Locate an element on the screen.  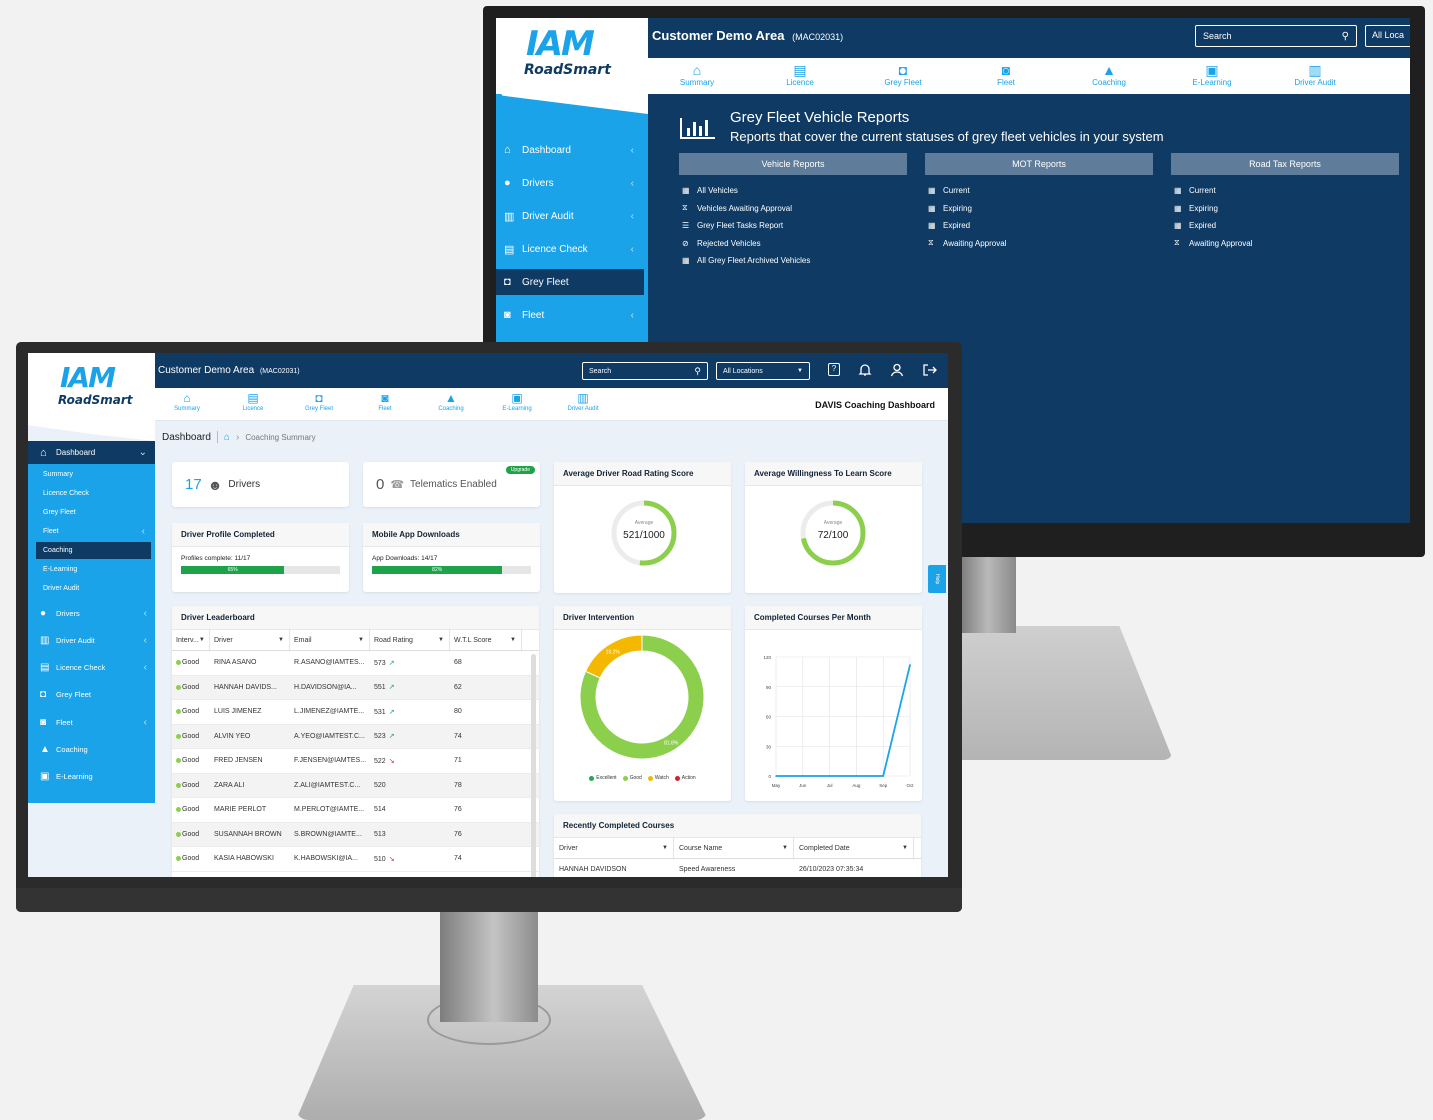
sidebar-item-dashboard: ⌂ Dashboard ‹ is located at coordinates (570, 150).